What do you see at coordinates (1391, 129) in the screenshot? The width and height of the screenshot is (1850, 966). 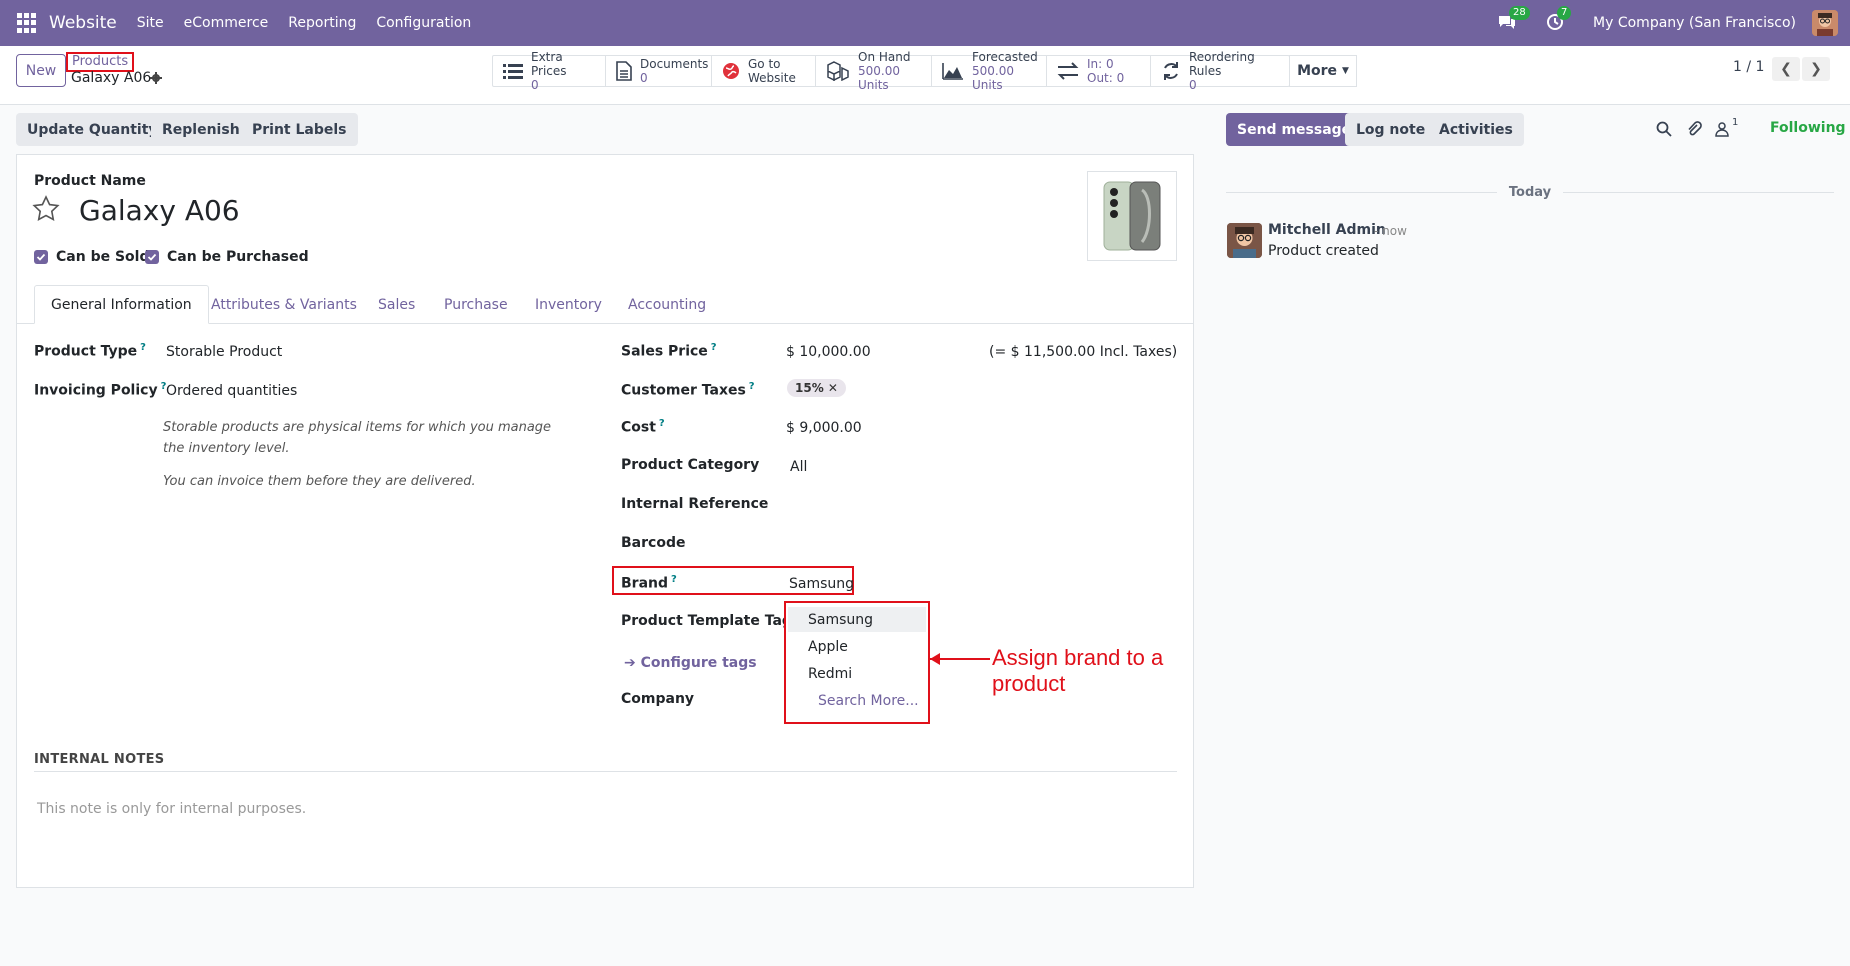 I see `log-note-button: Log note` at bounding box center [1391, 129].